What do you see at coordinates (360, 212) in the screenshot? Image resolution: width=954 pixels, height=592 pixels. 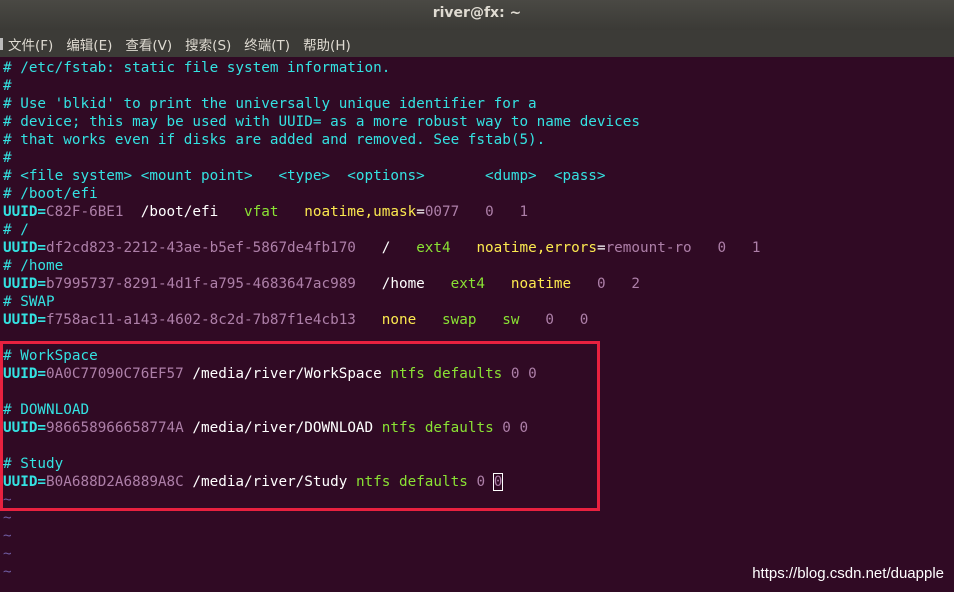 I see `terminal-token: noatime,umask` at bounding box center [360, 212].